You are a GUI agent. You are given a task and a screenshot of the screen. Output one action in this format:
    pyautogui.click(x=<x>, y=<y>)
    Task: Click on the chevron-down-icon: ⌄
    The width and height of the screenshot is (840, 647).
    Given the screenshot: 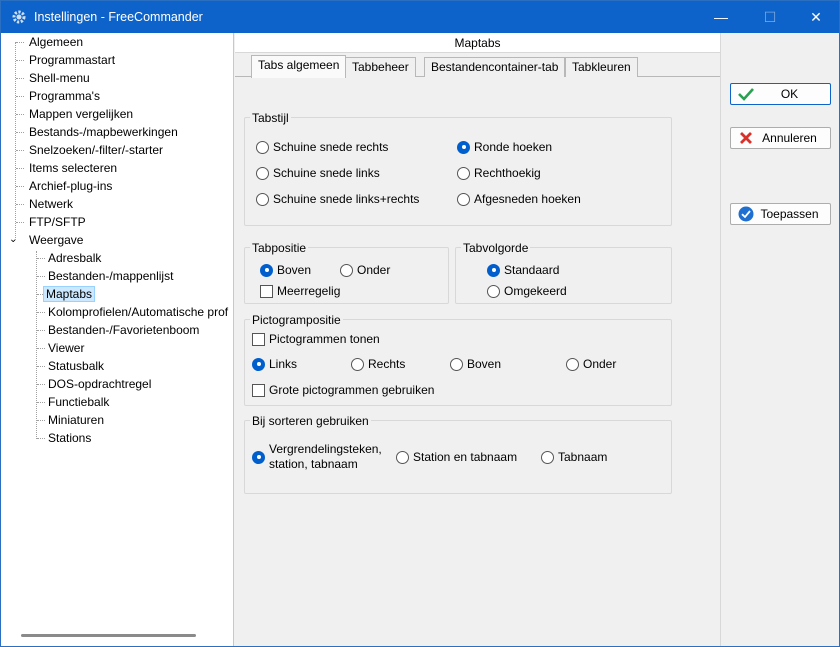 What is the action you would take?
    pyautogui.click(x=13, y=240)
    